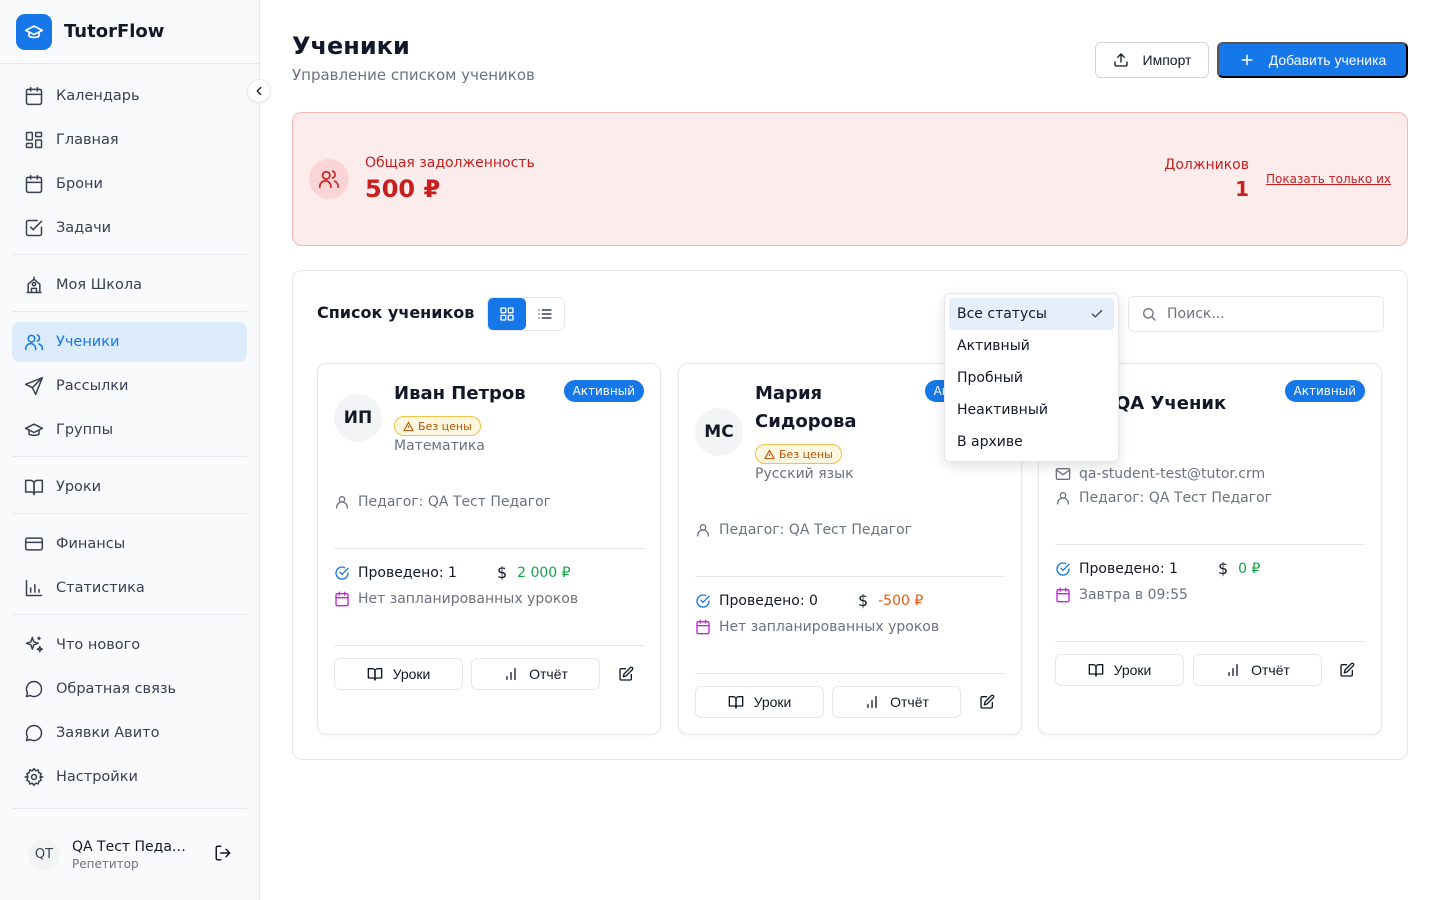 Image resolution: width=1440 pixels, height=900 pixels. I want to click on sidebar-item-calendar: Календарь, so click(129, 96).